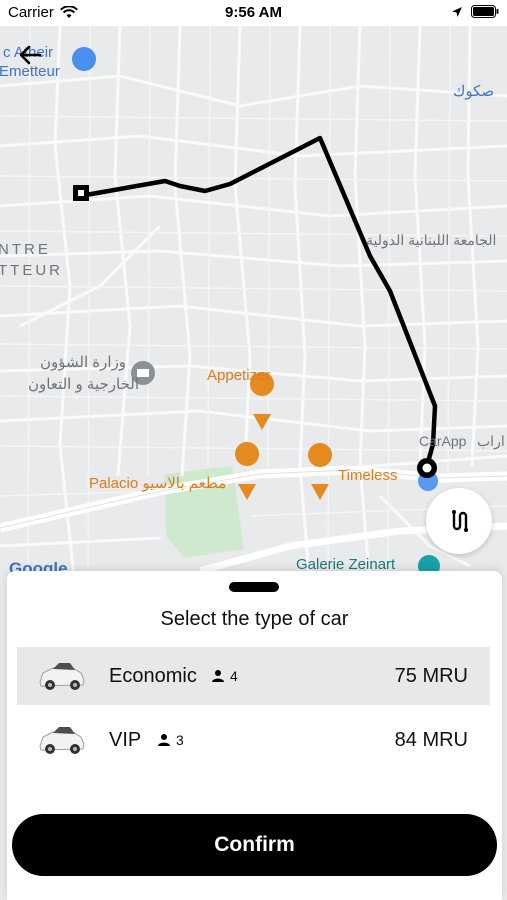  Describe the element at coordinates (491, 441) in the screenshot. I see `map-label-carapp-arabic: اراب` at that location.